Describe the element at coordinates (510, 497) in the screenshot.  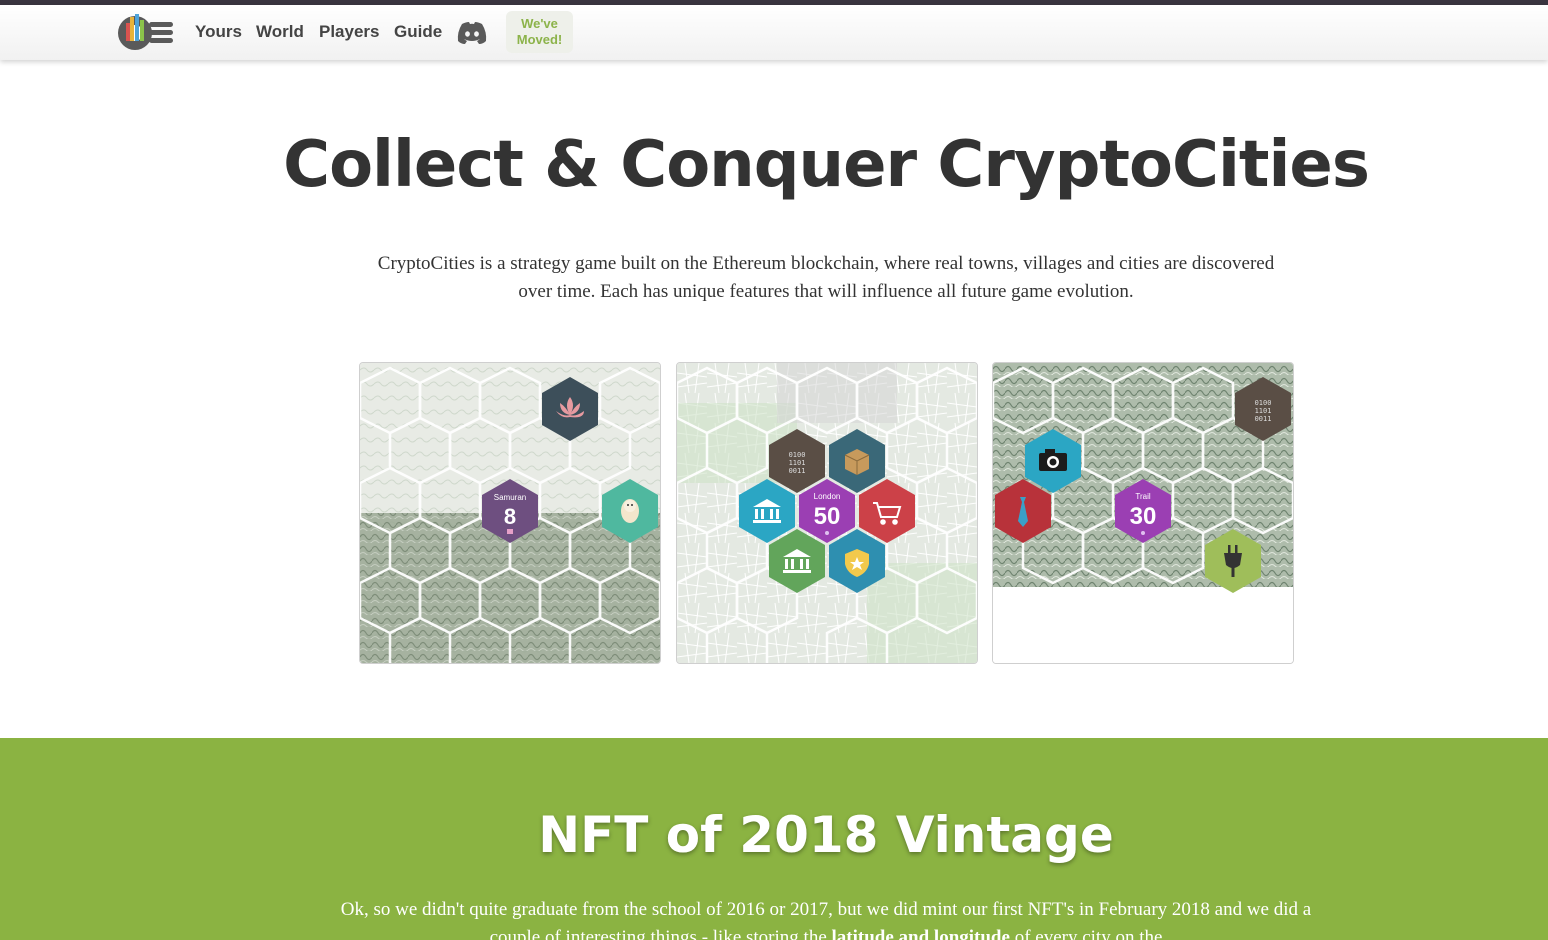
I see `city-name-1: Samuran` at that location.